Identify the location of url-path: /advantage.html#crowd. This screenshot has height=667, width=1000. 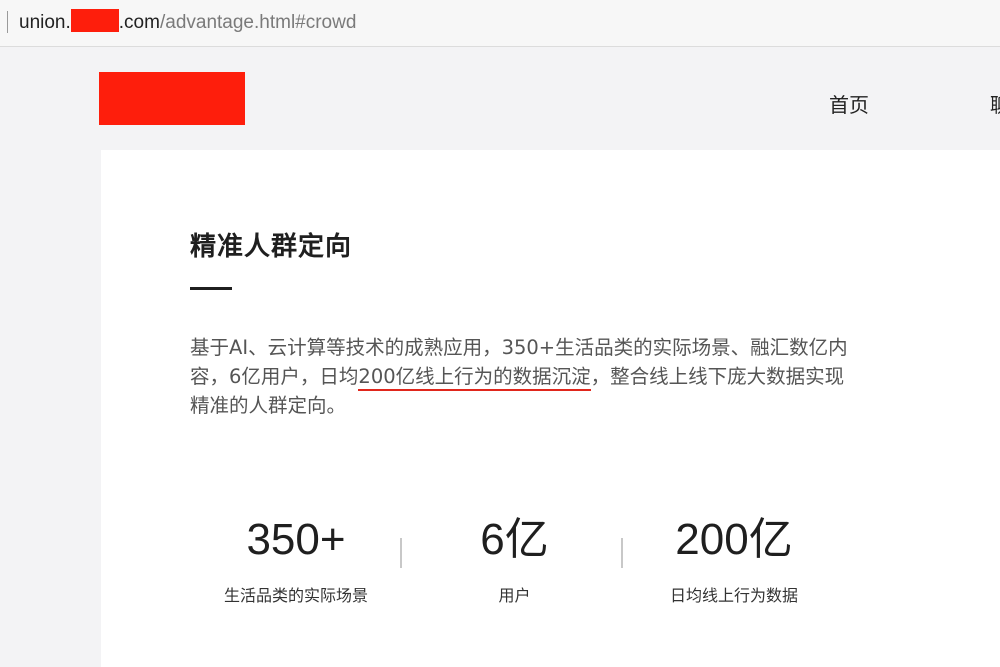
(258, 22).